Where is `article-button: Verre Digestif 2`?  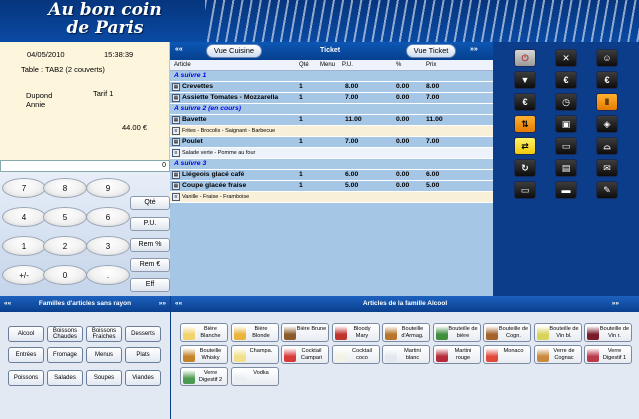 article-button: Verre Digestif 2 is located at coordinates (204, 376).